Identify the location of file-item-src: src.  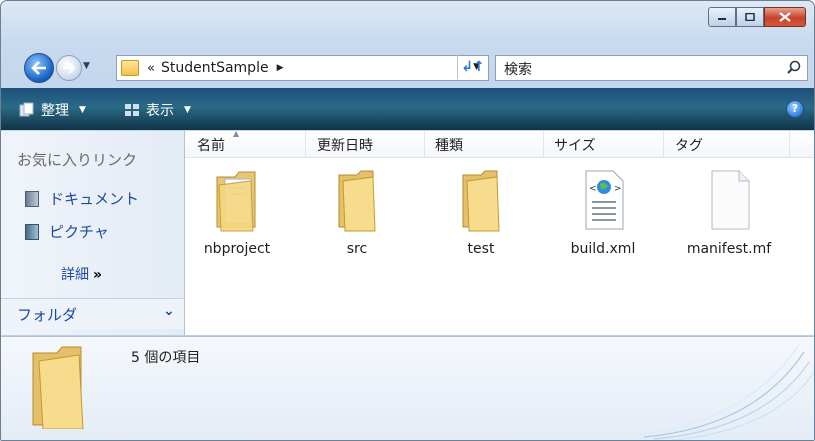
(357, 219).